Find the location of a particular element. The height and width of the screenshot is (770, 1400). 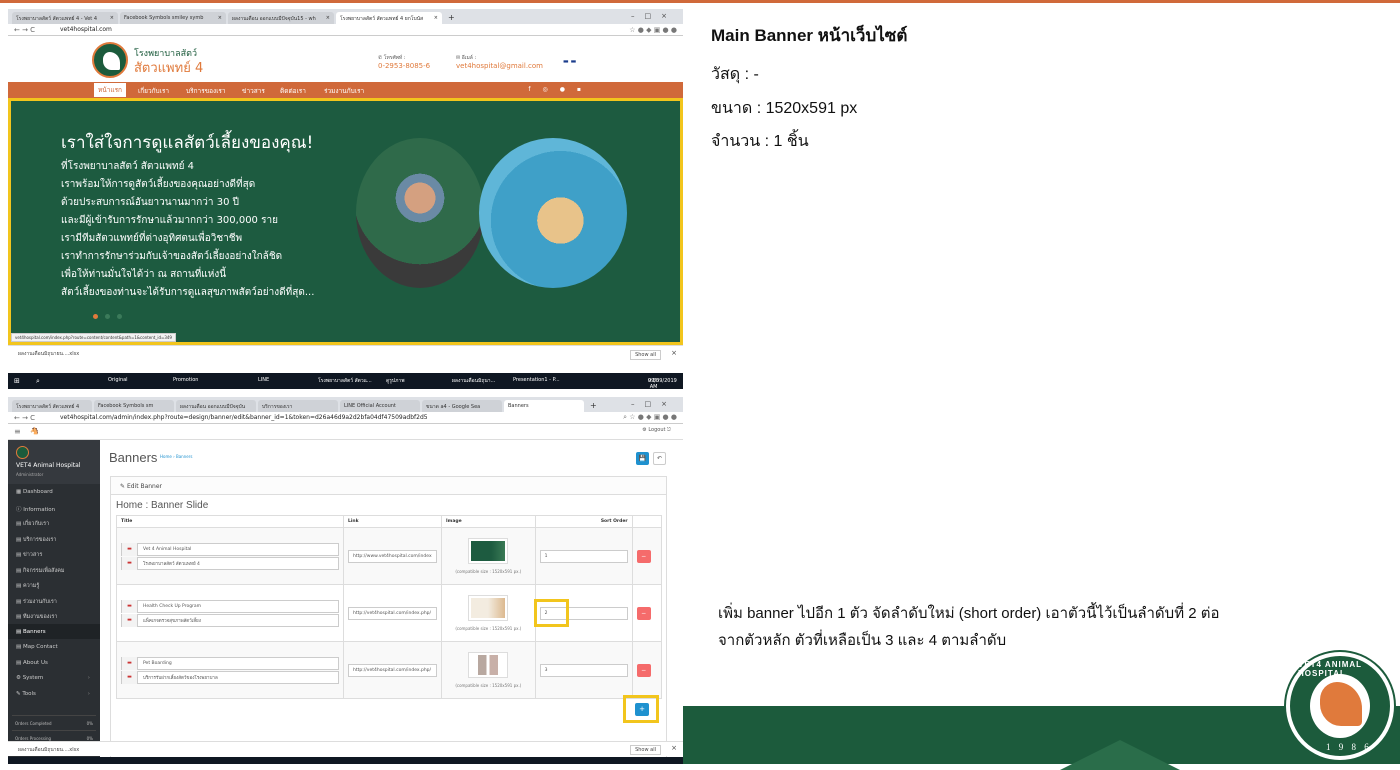

nav-careers: ร่วมงานกับเรา is located at coordinates (344, 91).